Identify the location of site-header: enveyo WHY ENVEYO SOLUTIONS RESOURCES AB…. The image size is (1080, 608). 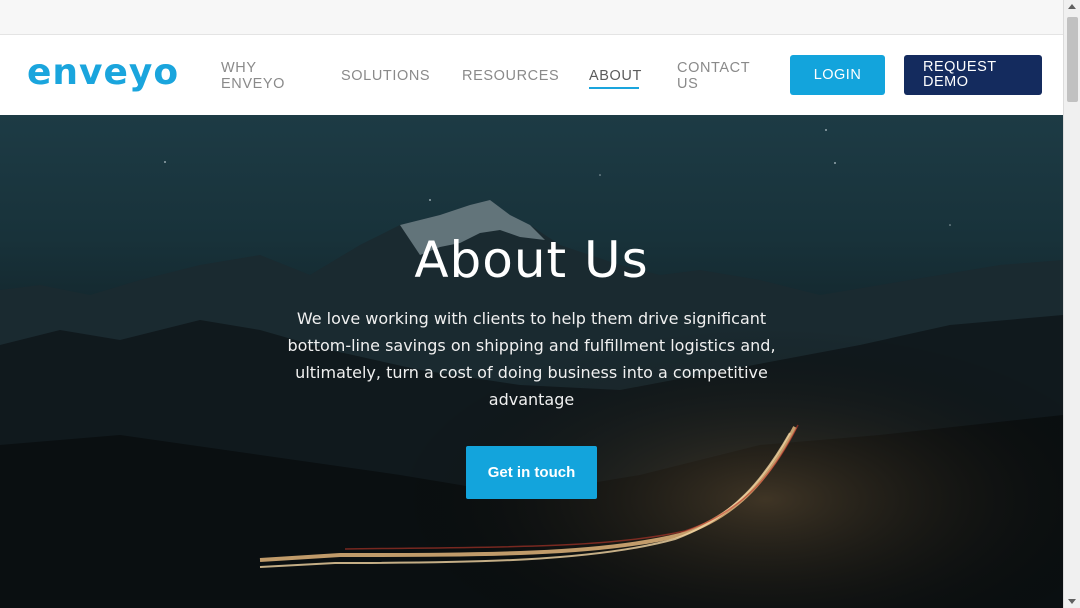
(531, 75).